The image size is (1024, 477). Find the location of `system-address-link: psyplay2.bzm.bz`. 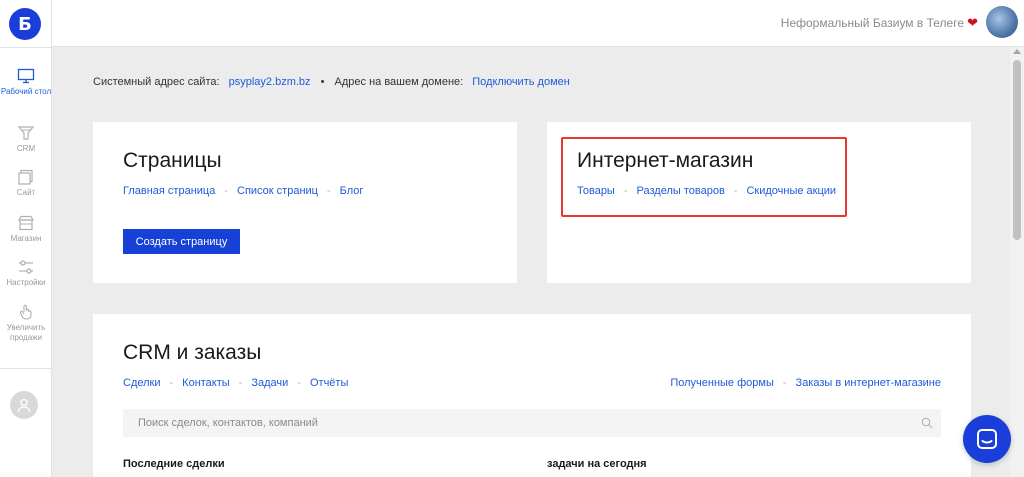

system-address-link: psyplay2.bzm.bz is located at coordinates (270, 82).